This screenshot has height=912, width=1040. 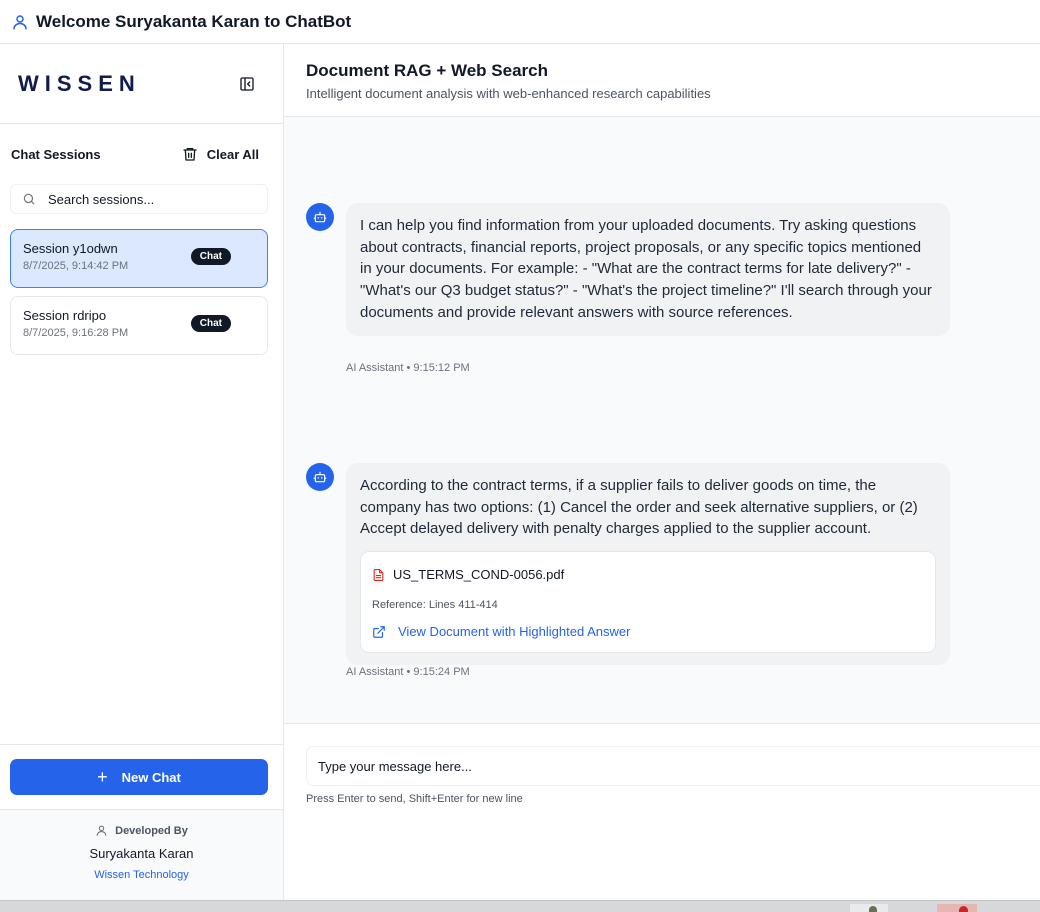 I want to click on author-name: Suryakanta Karan, so click(x=141, y=853).